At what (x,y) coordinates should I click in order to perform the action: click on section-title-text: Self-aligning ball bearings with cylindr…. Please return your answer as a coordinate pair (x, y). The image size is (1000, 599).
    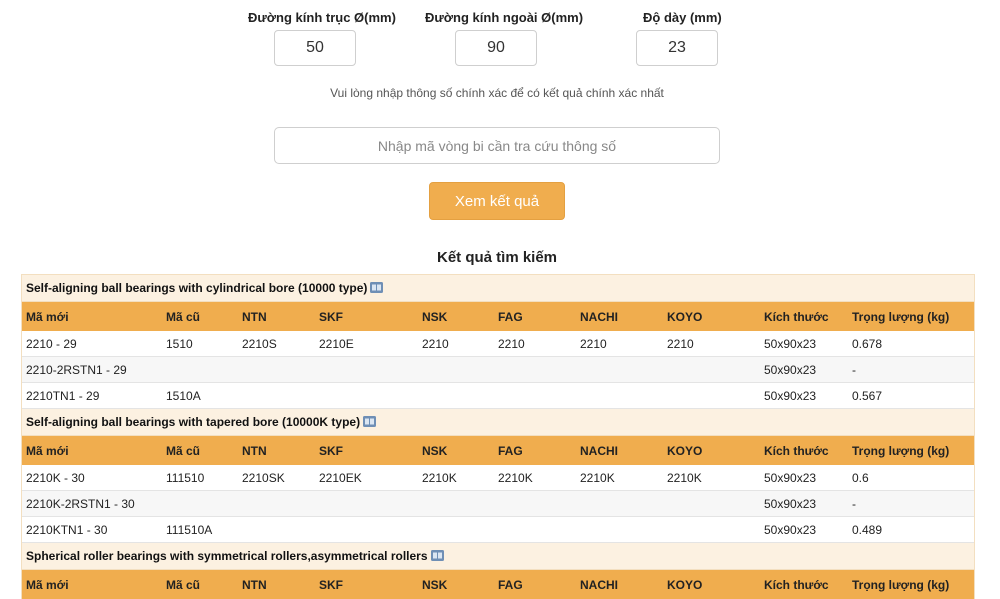
    Looking at the image, I should click on (197, 288).